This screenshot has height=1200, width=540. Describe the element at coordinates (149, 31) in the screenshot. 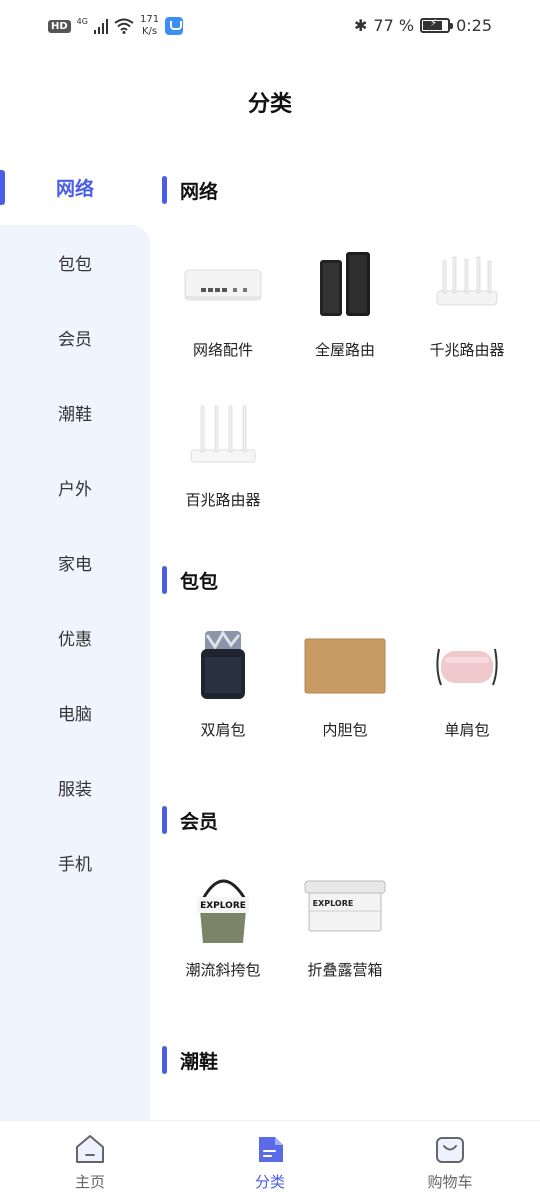

I see `speed-unit: K/s` at that location.